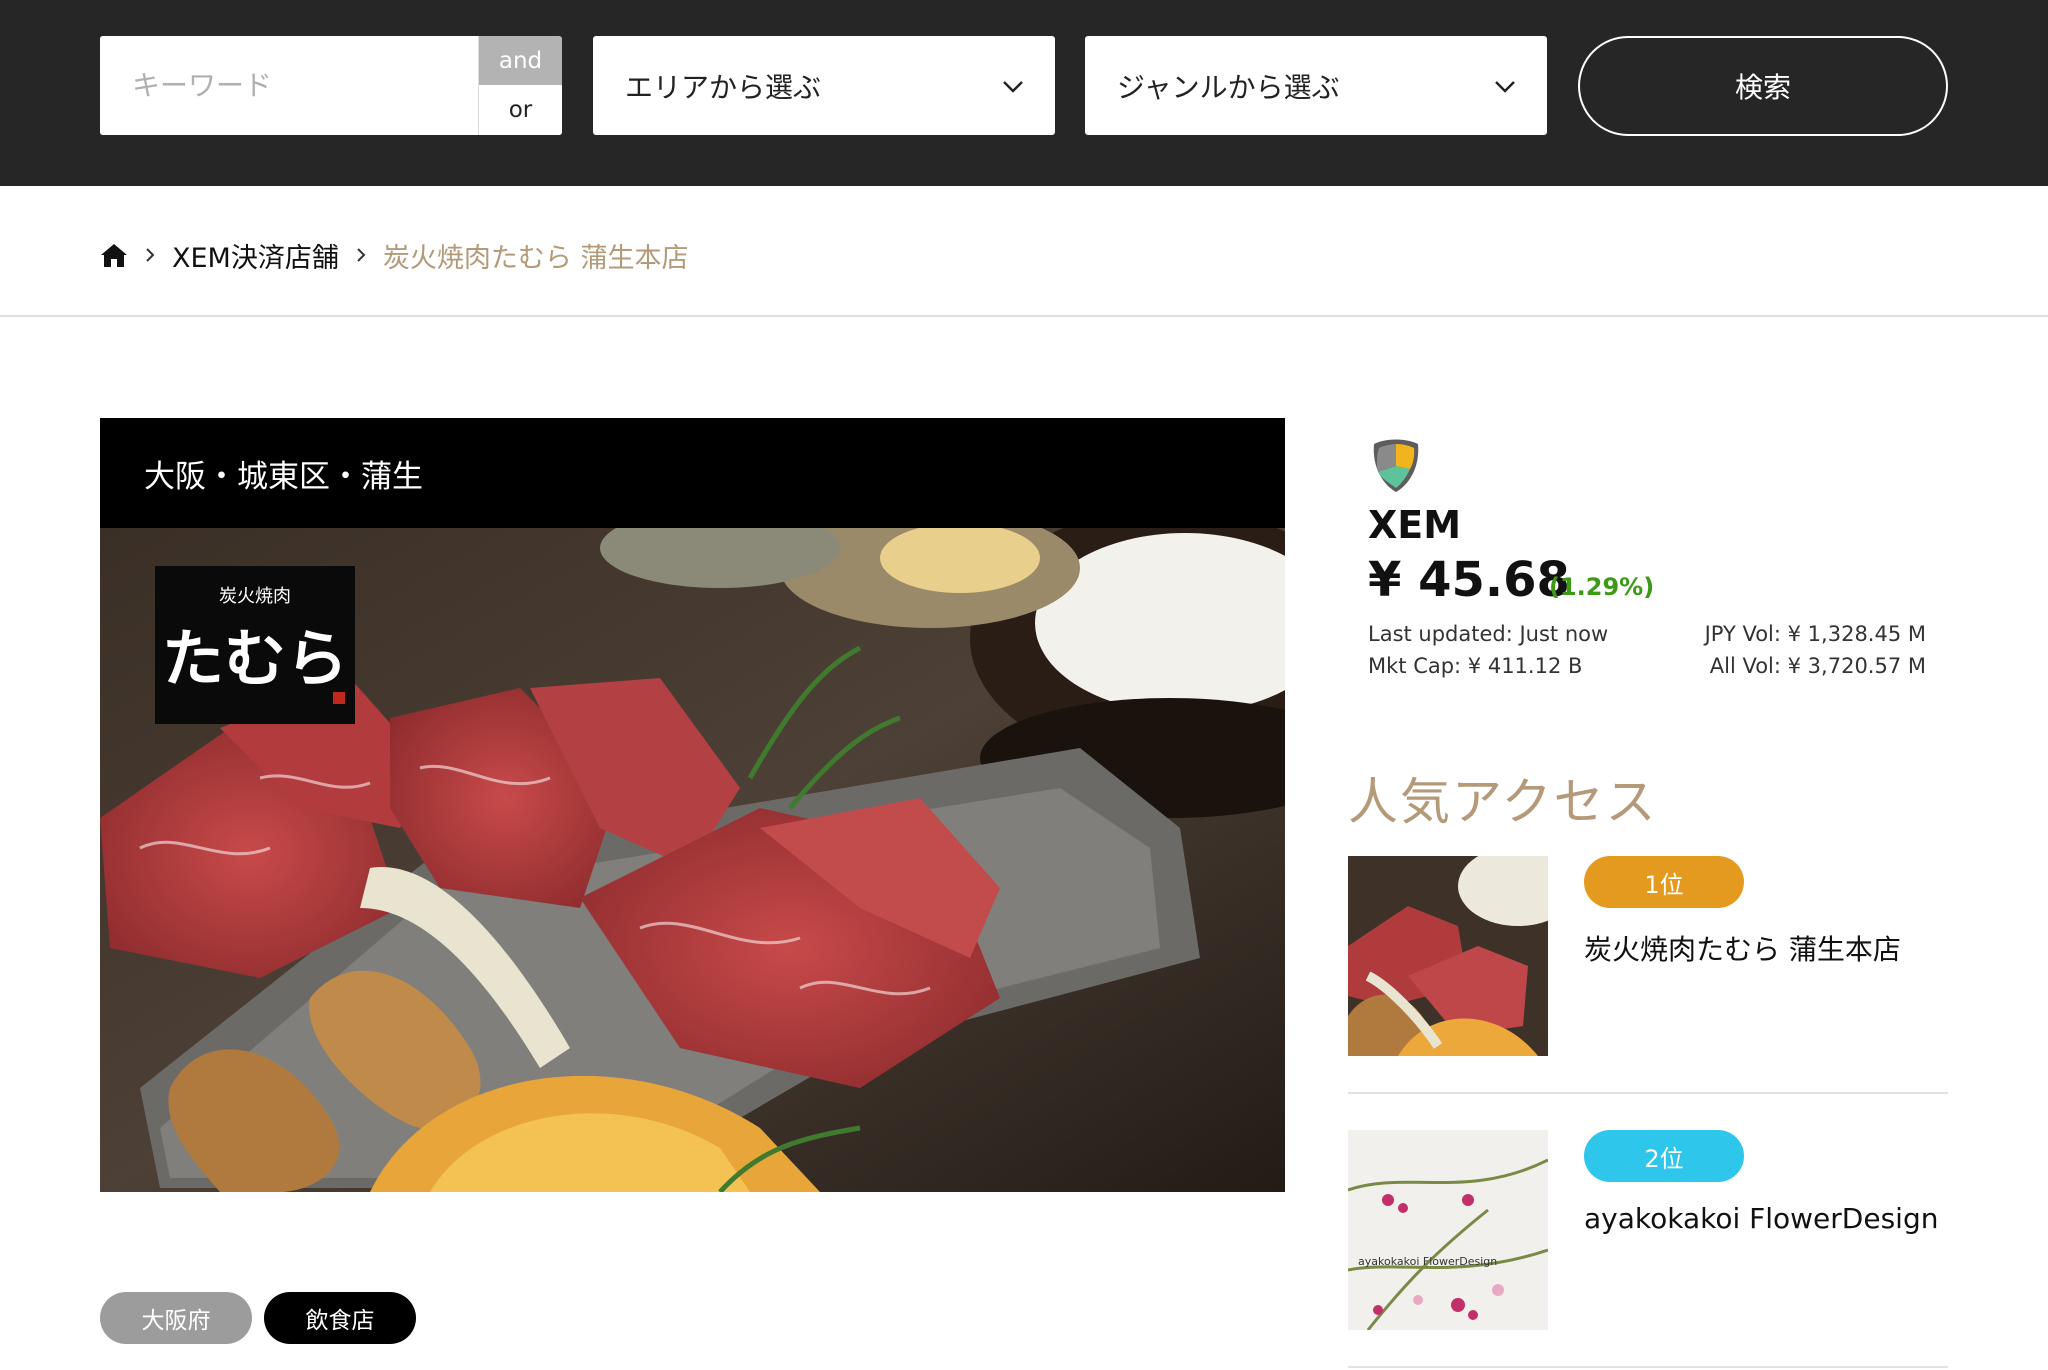 The height and width of the screenshot is (1370, 2048). I want to click on ticker-last-updated: Last updated: Just now, so click(1488, 634).